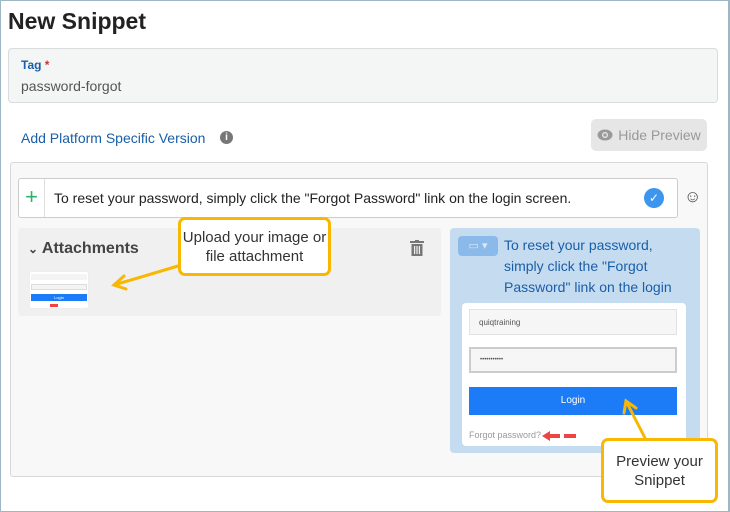 The width and height of the screenshot is (730, 512). I want to click on attachments-title: Attachments, so click(90, 248).